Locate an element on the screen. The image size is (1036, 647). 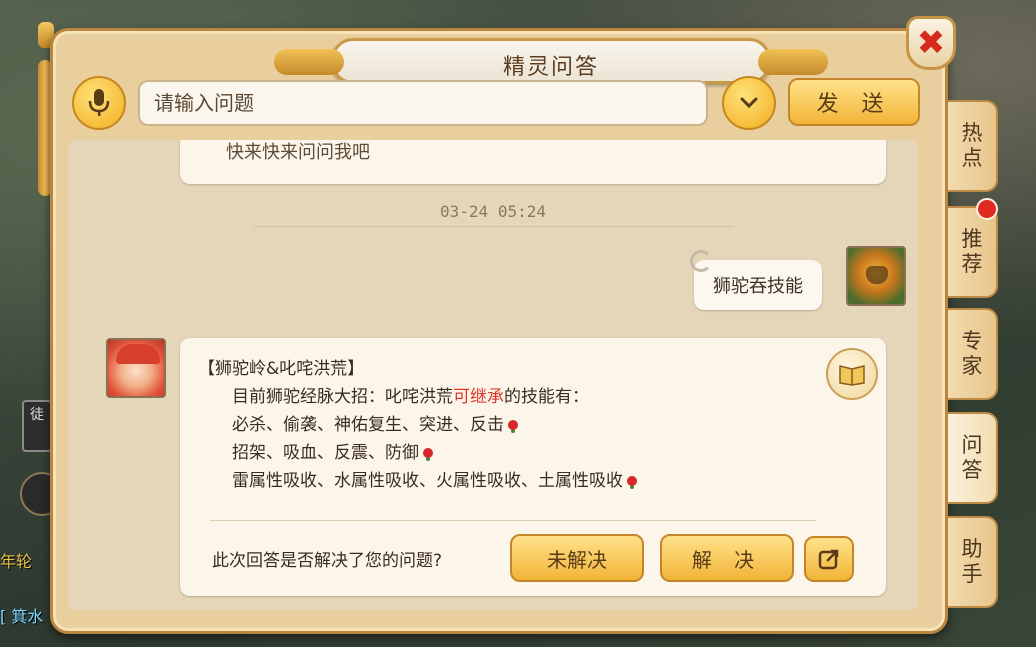
answer-line: 雷属性吸收、水属性吸收、火属性吸收、土属性吸收 is located at coordinates (434, 478).